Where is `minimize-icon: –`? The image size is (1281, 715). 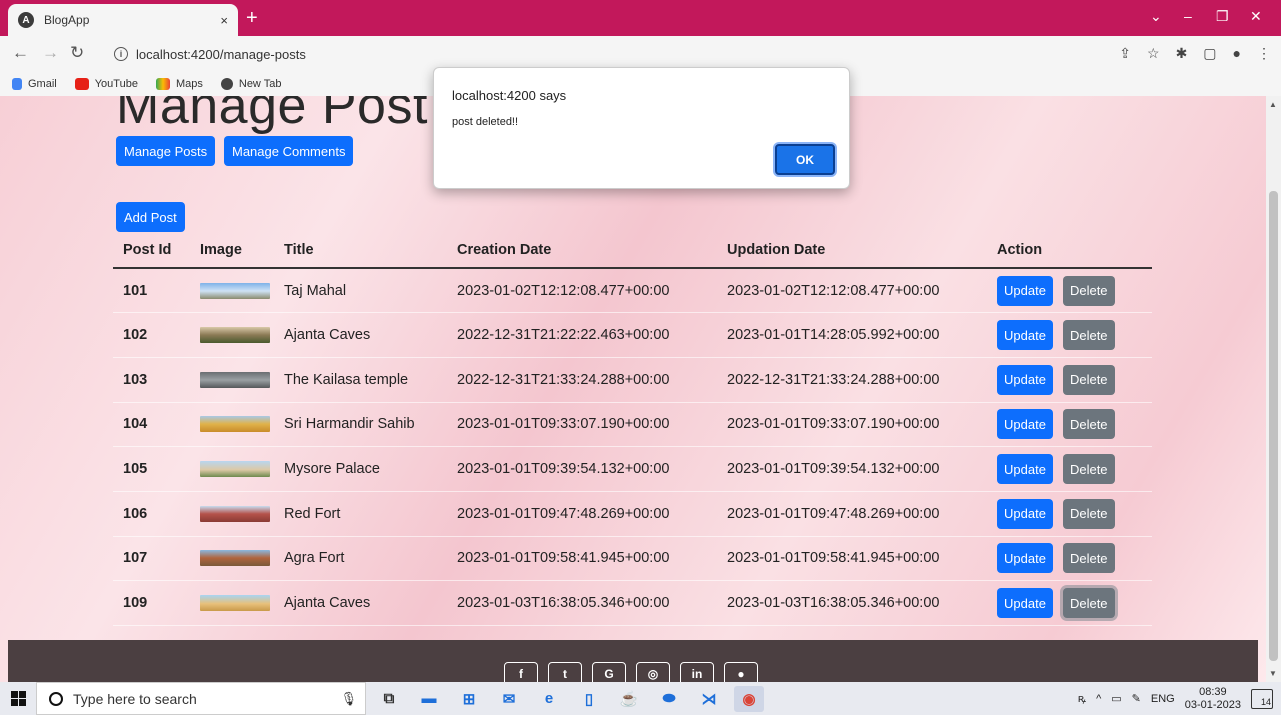 minimize-icon: – is located at coordinates (1188, 16).